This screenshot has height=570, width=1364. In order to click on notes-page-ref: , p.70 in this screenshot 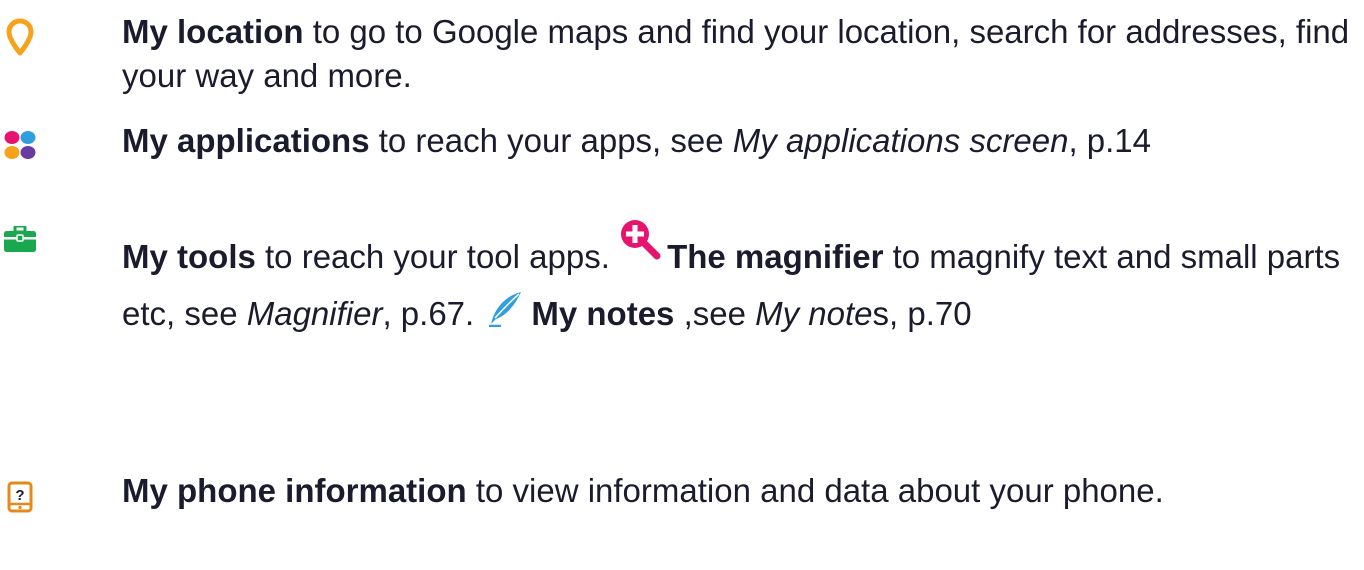, I will do `click(930, 313)`.